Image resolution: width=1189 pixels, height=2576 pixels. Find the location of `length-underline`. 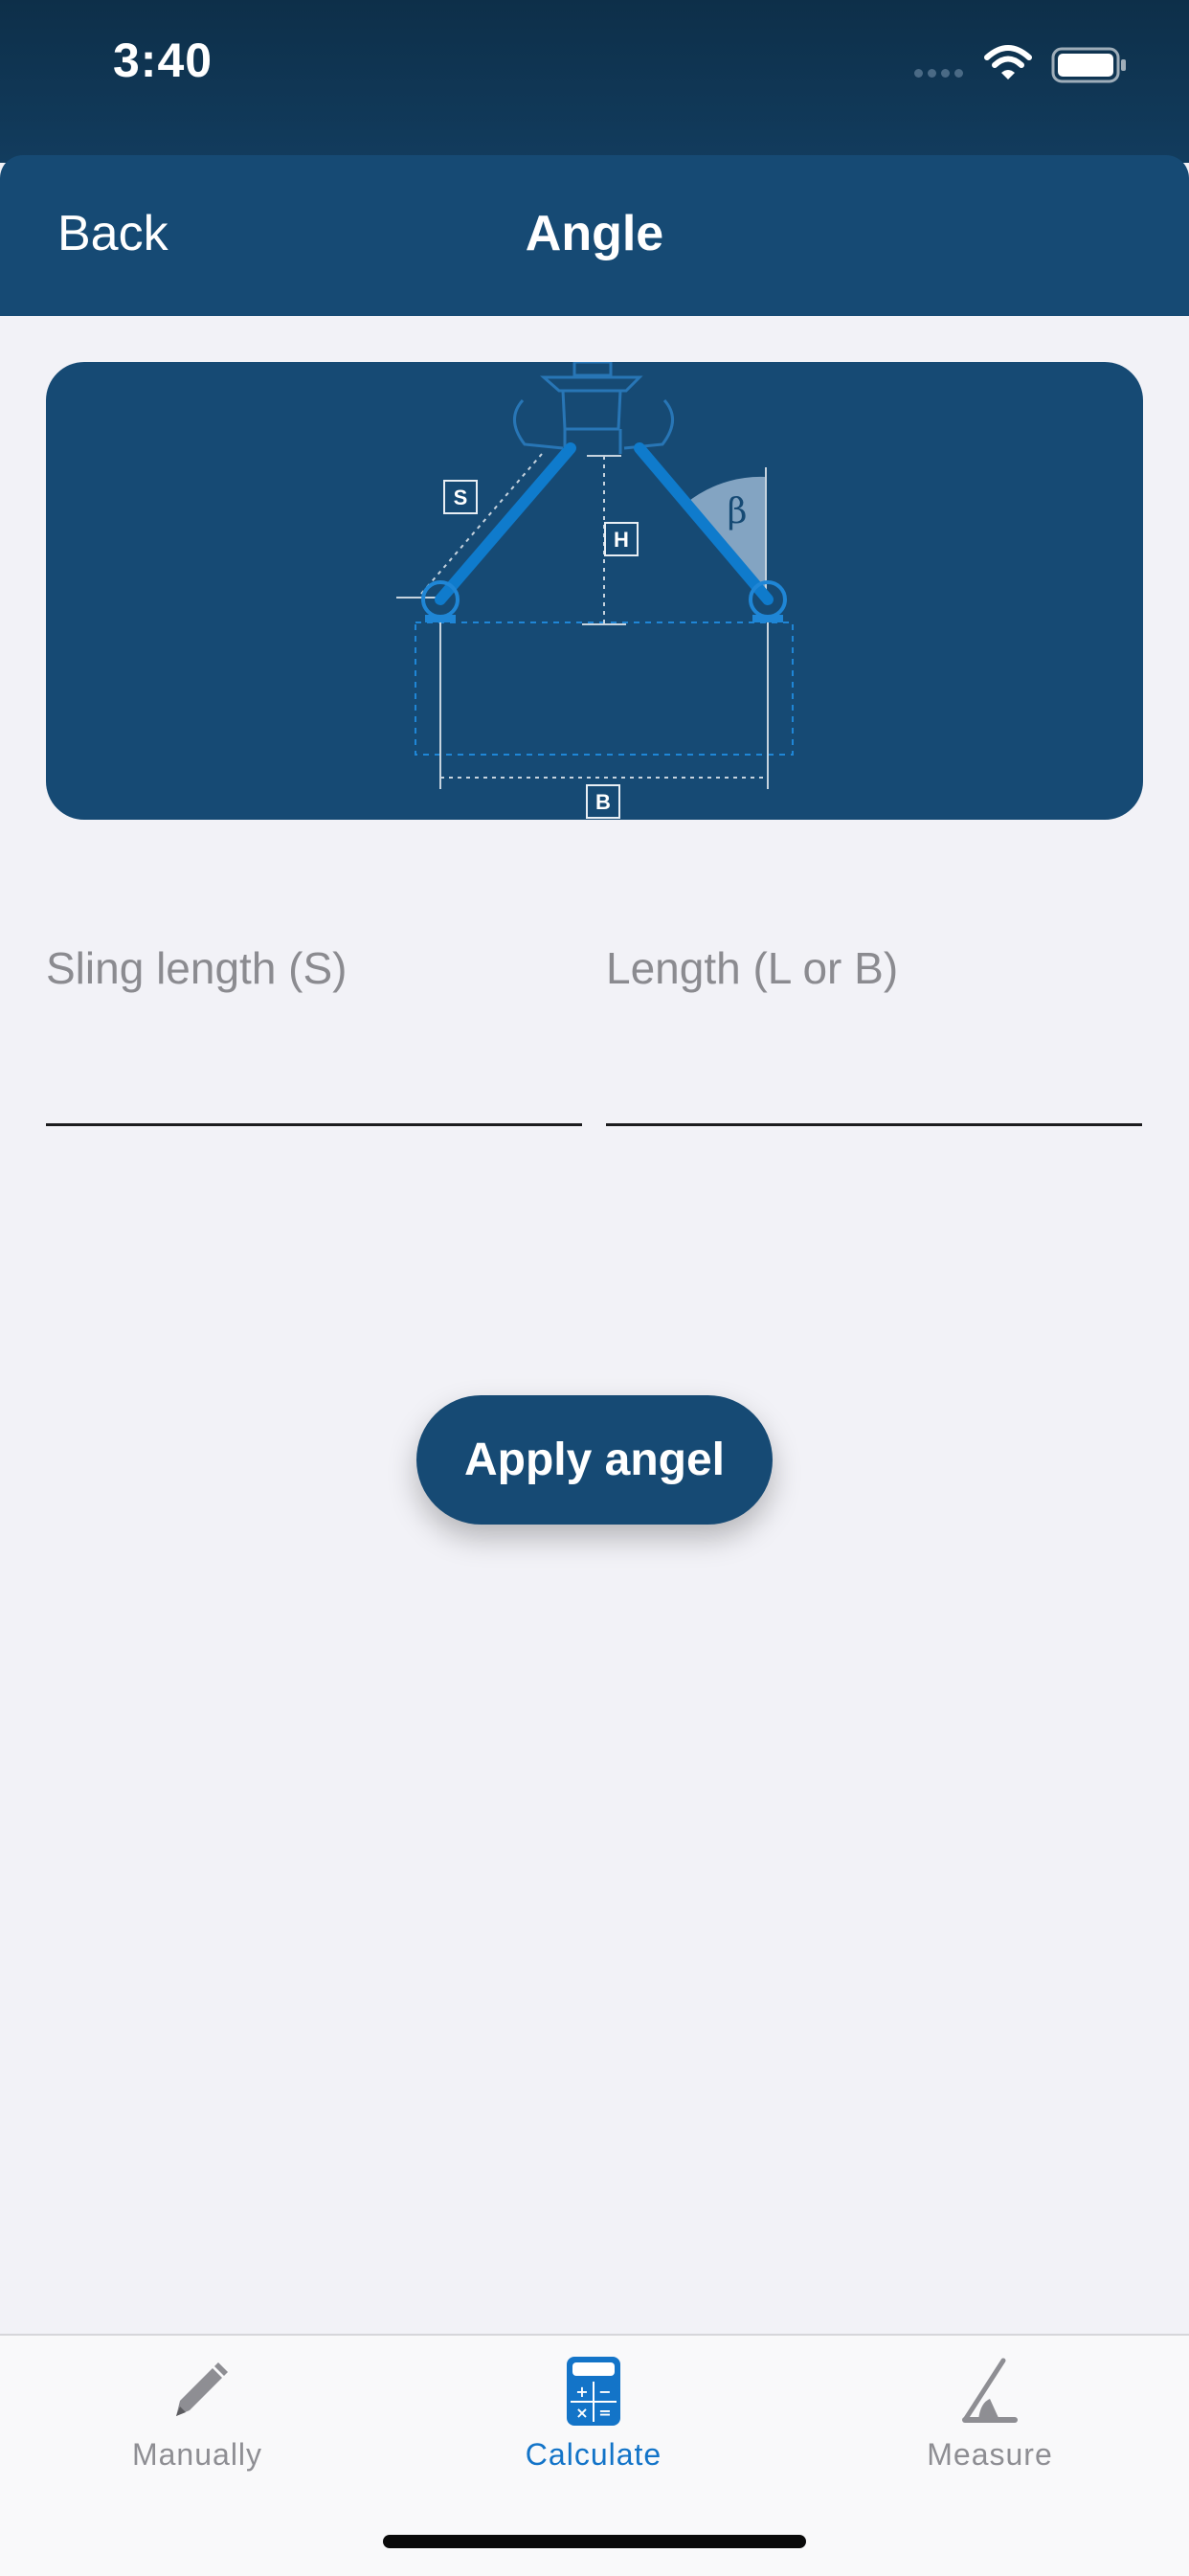

length-underline is located at coordinates (874, 1124).